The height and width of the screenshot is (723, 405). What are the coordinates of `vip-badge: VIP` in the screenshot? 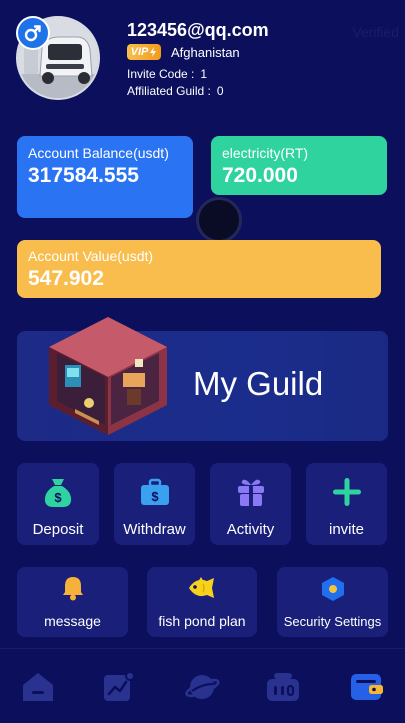 It's located at (144, 52).